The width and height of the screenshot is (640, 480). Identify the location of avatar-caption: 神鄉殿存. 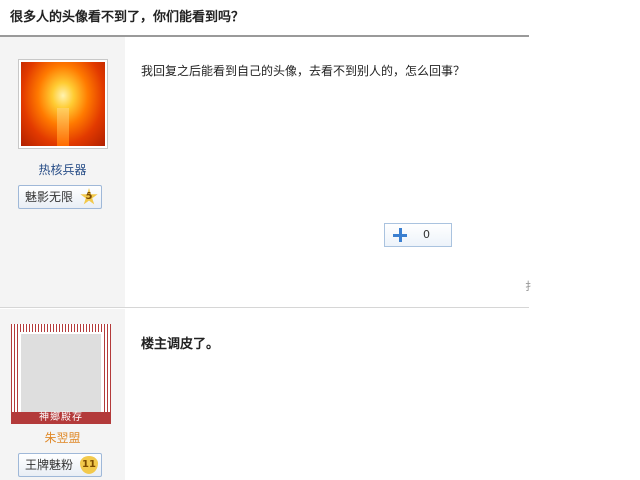
(61, 418).